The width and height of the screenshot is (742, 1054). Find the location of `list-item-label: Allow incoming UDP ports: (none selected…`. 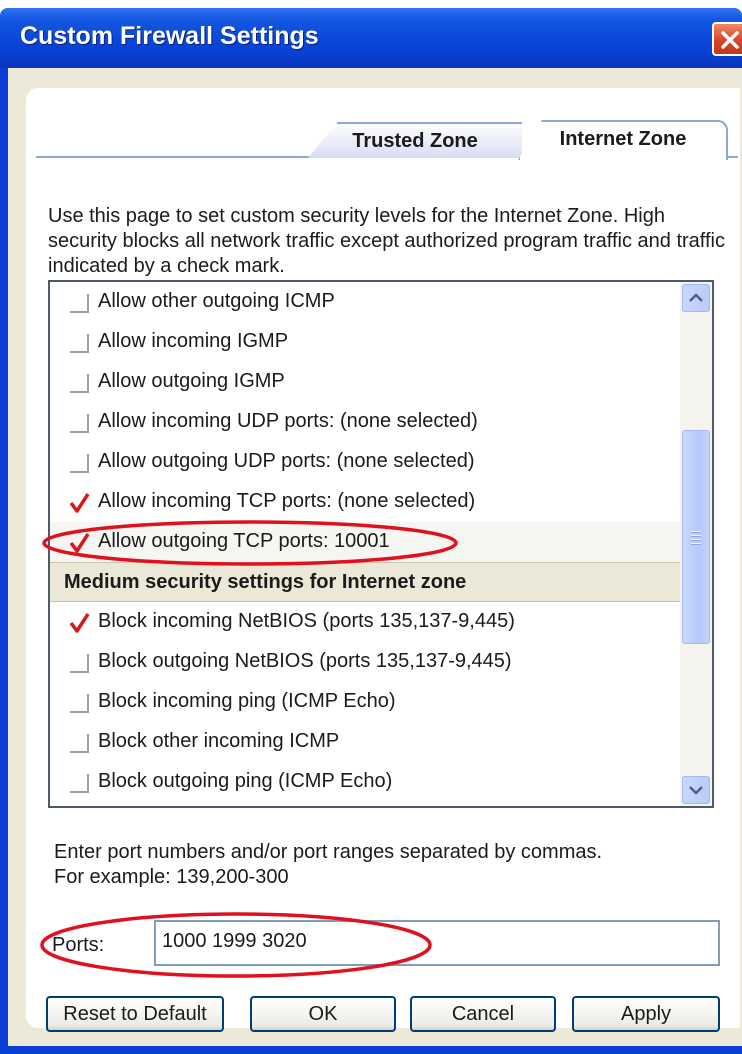

list-item-label: Allow incoming UDP ports: (none selected… is located at coordinates (288, 421).